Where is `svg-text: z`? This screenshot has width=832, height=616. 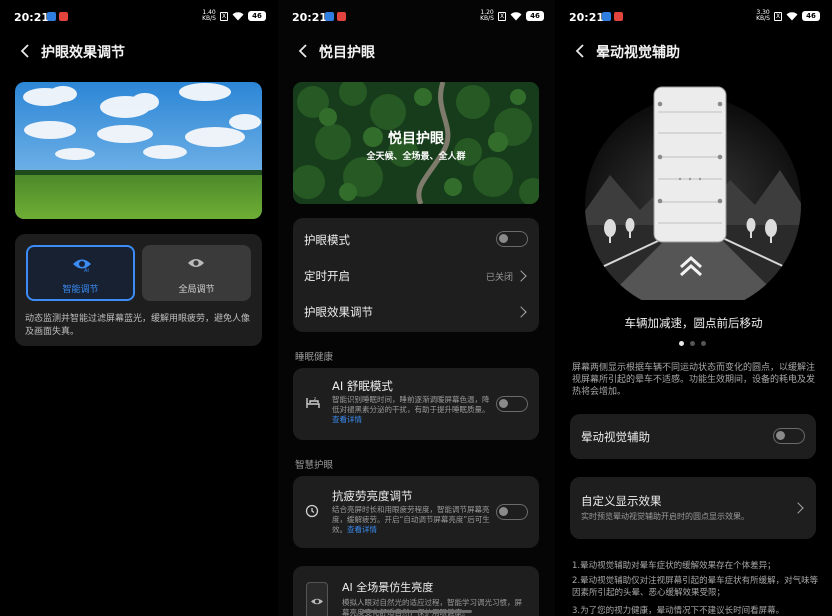
svg-text: z is located at coordinates (315, 398).